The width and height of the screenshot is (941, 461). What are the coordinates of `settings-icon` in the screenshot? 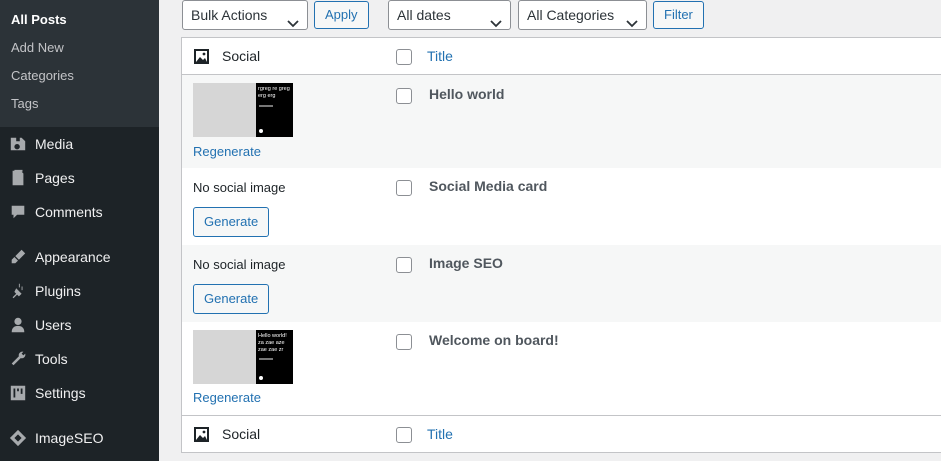 It's located at (18, 393).